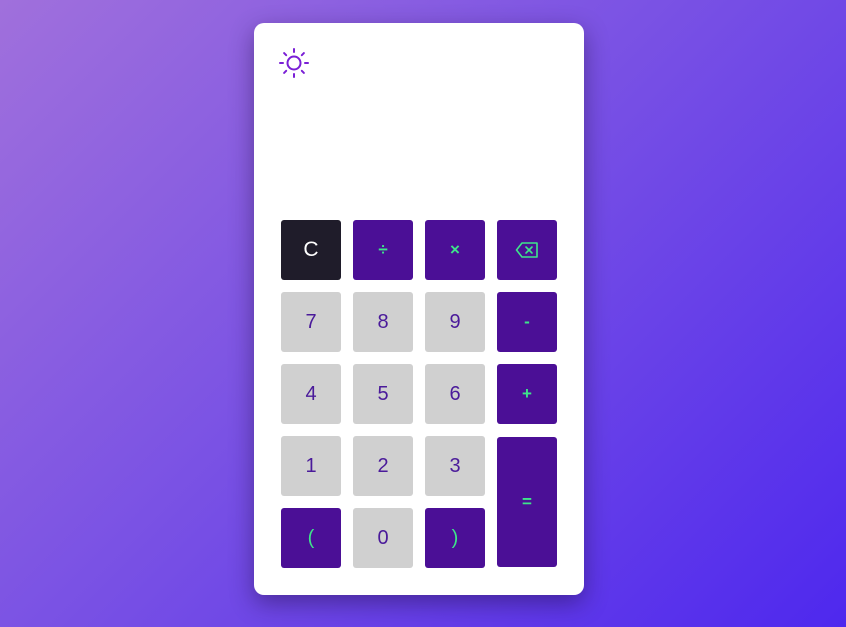 This screenshot has height=627, width=846. I want to click on close-paren-button: ), so click(455, 538).